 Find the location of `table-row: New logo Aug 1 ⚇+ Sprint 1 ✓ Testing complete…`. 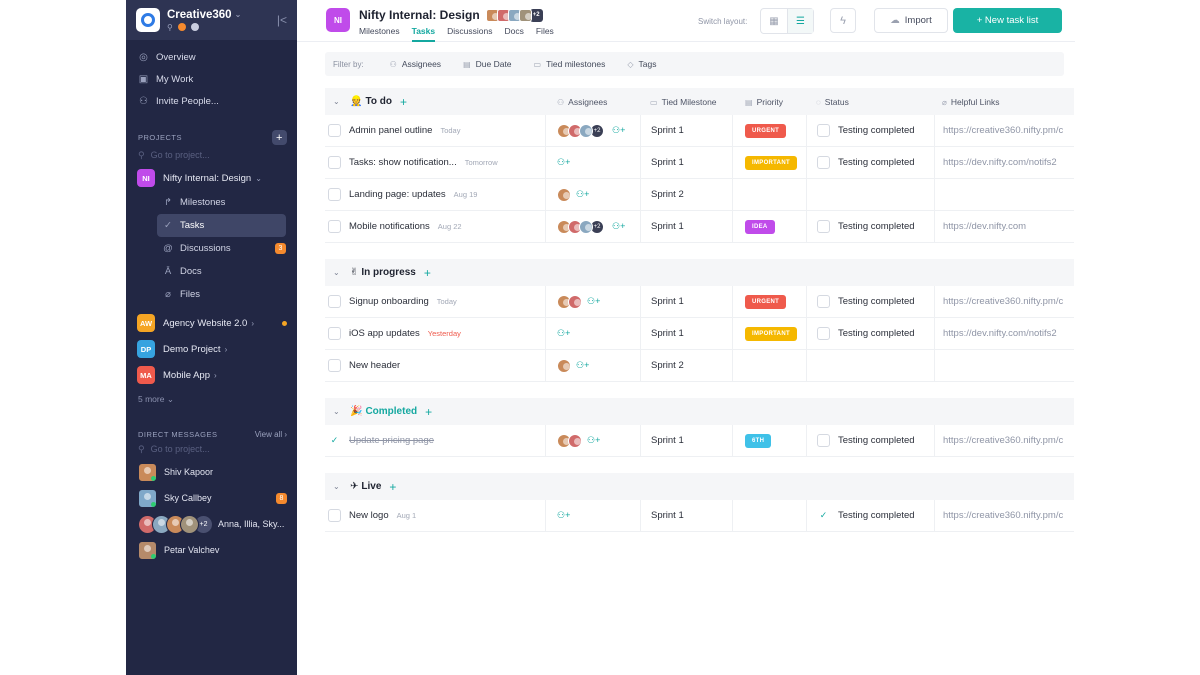

table-row: New logo Aug 1 ⚇+ Sprint 1 ✓ Testing complete… is located at coordinates (699, 516).